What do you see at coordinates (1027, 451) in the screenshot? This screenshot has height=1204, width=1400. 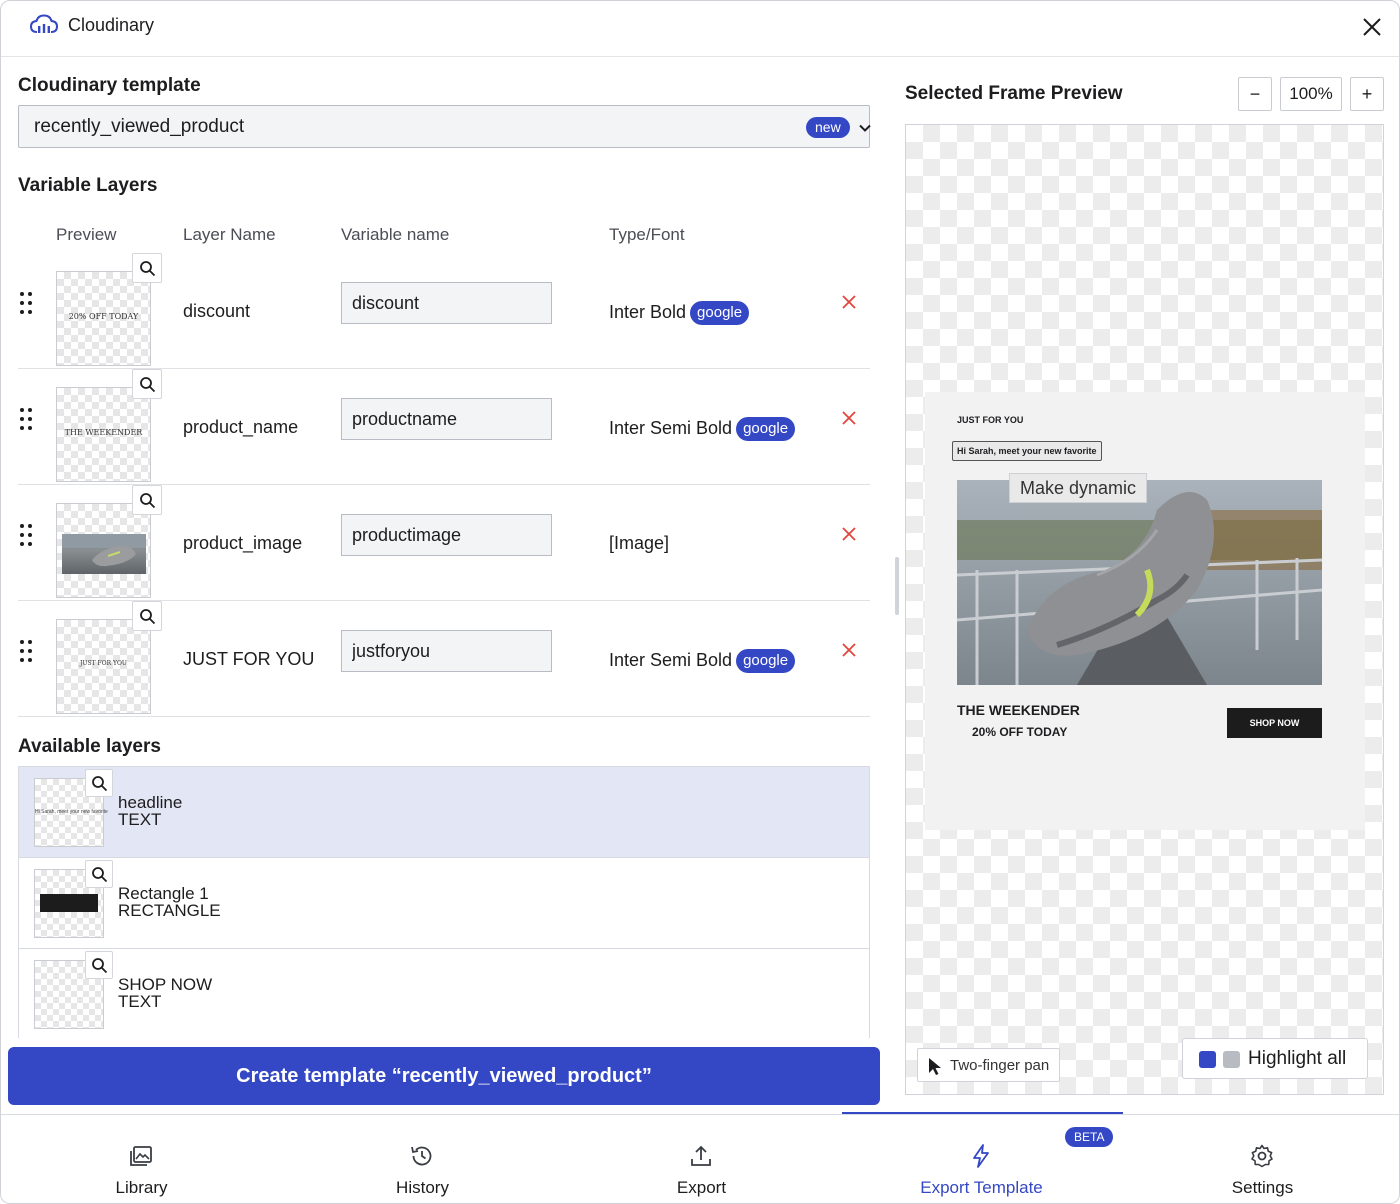 I see `preview-greeting: Hi Sarah, meet your new favorite` at bounding box center [1027, 451].